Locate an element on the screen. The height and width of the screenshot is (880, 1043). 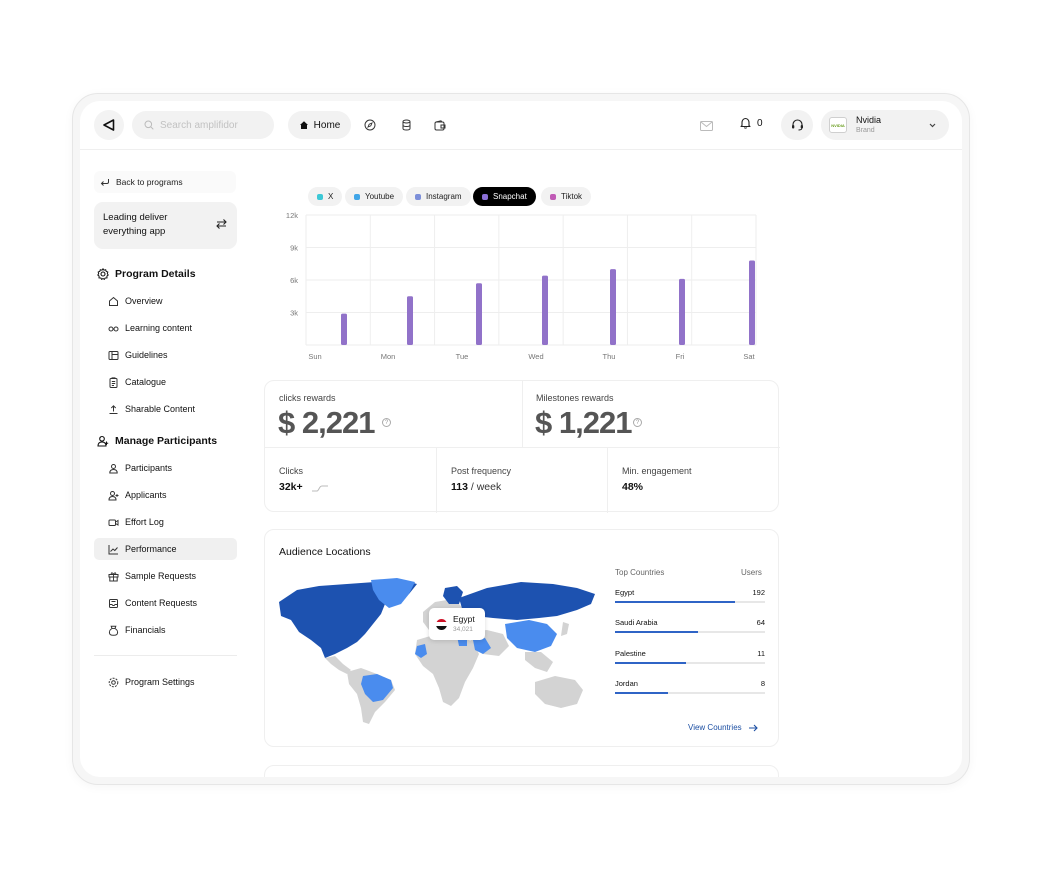
mail-icon is located at coordinates (706, 126).